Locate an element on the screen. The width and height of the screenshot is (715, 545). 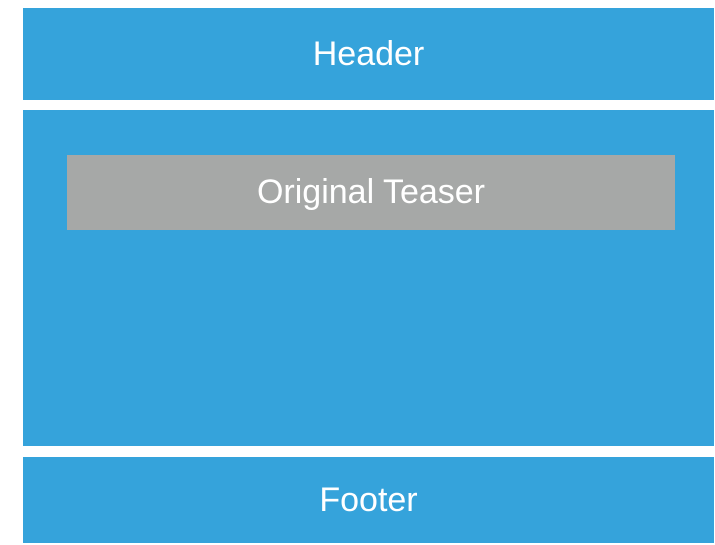
header-label: Header is located at coordinates (368, 53).